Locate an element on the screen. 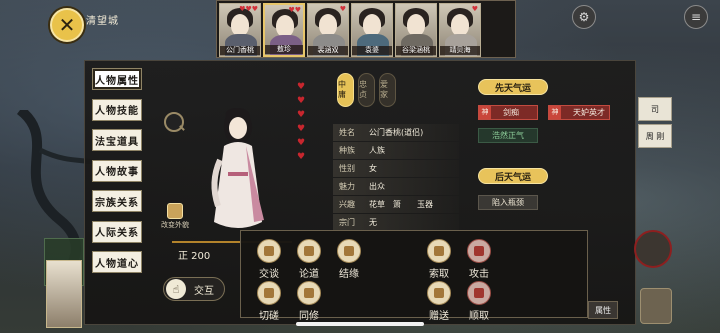 This screenshot has height=333, width=720. portrait-card: ♥♥ 敖珍 is located at coordinates (284, 30).